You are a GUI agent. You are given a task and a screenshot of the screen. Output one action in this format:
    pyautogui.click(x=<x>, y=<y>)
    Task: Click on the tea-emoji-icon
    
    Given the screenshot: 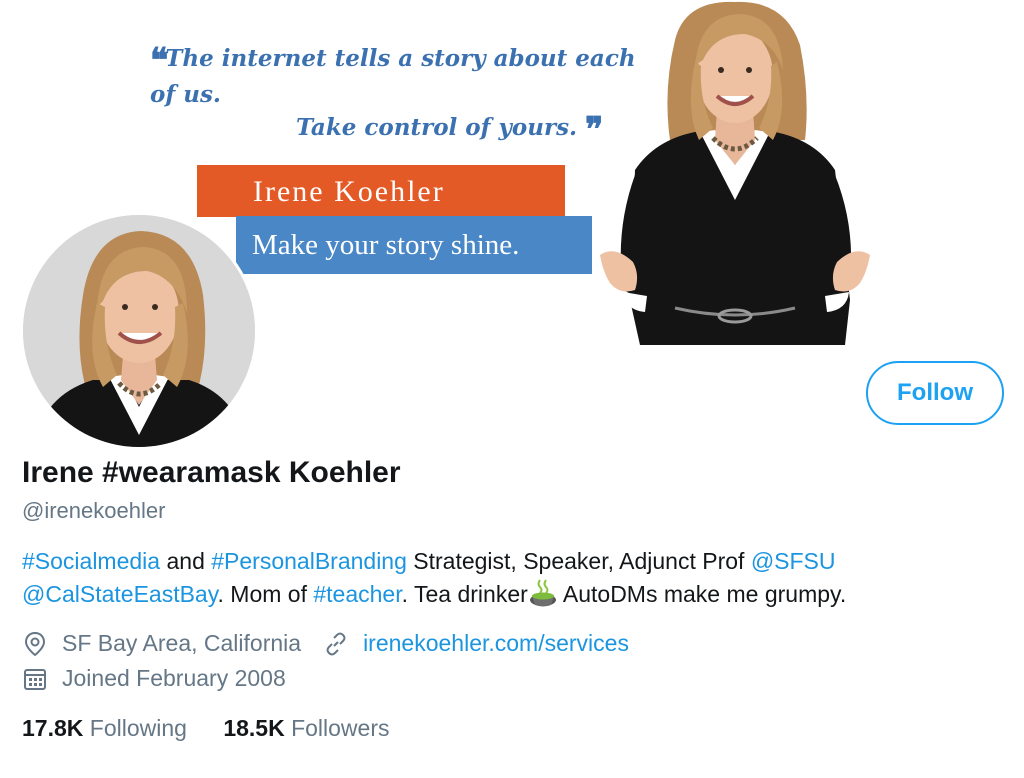 What is the action you would take?
    pyautogui.click(x=542, y=593)
    